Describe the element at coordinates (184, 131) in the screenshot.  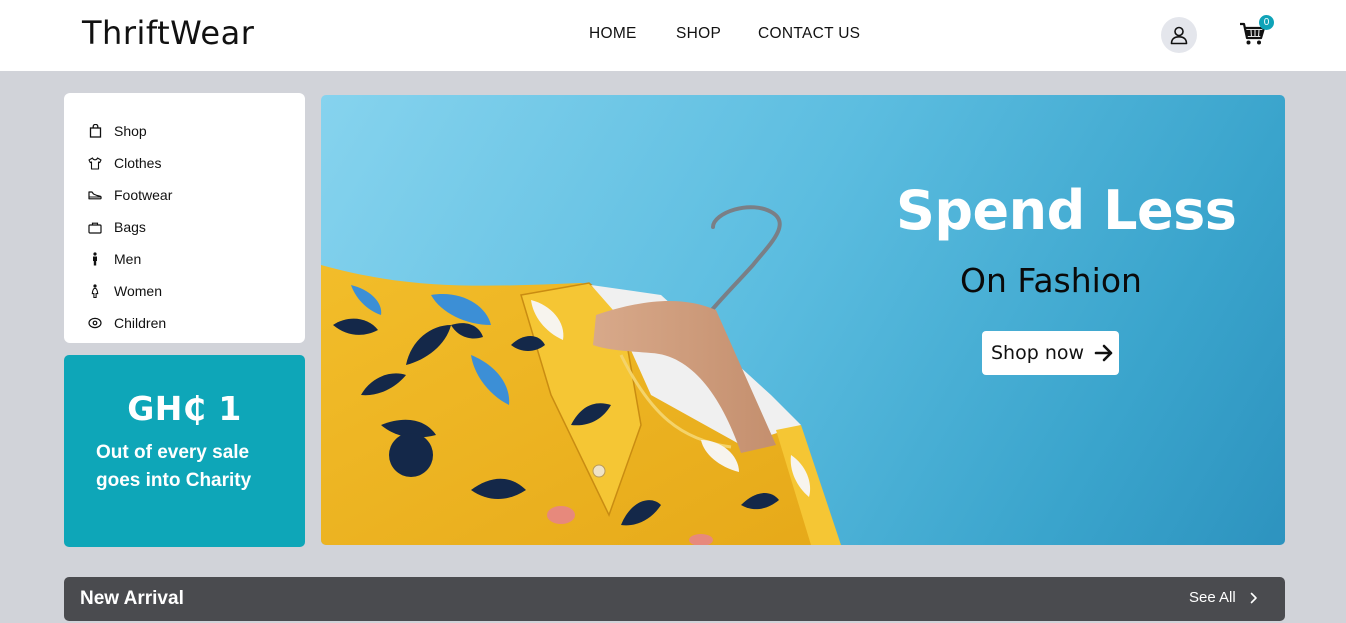
I see `sidebar-item-shop: Shop` at that location.